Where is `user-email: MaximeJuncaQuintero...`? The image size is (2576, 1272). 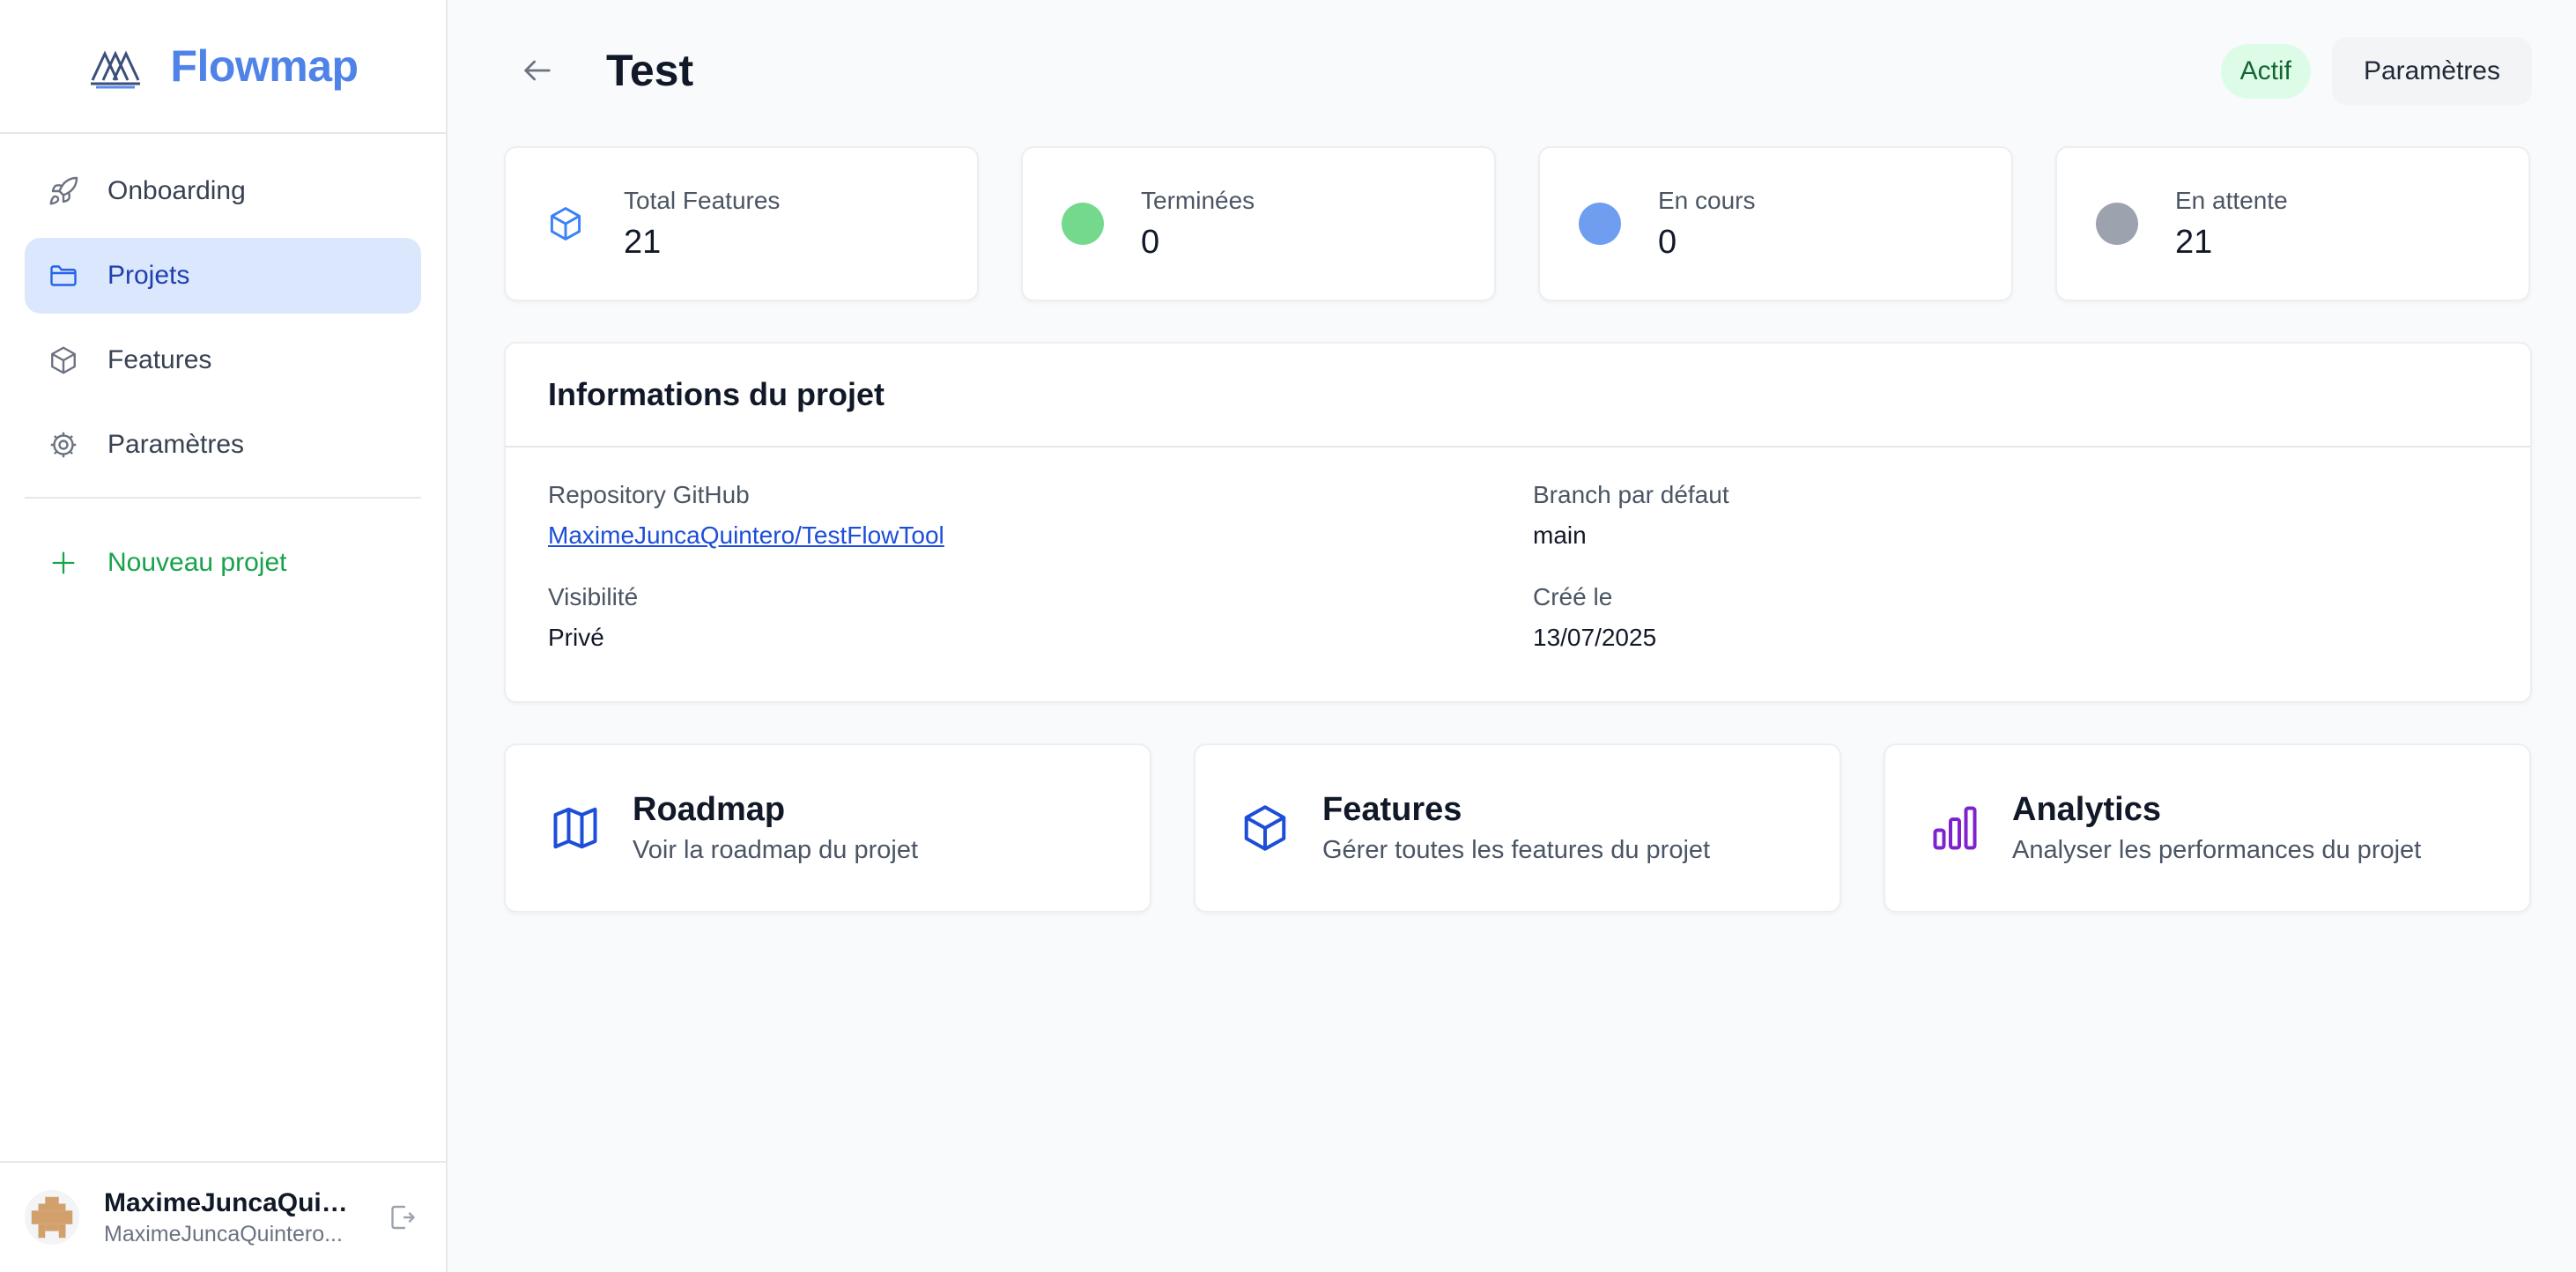
user-email: MaximeJuncaQuintero... is located at coordinates (224, 1234).